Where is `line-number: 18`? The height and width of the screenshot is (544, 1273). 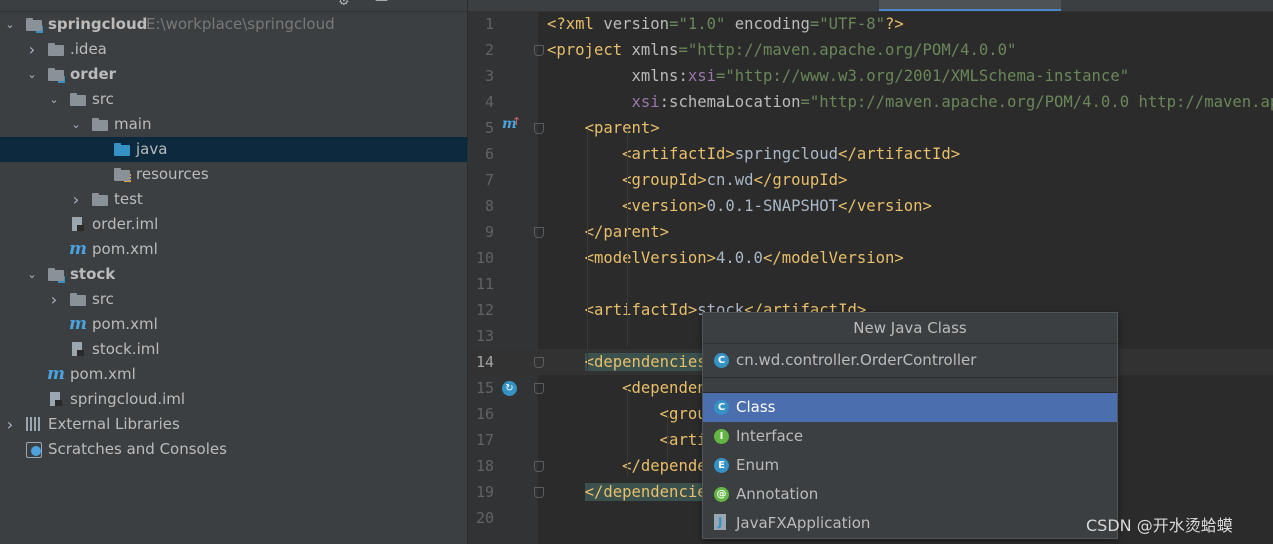 line-number: 18 is located at coordinates (484, 466).